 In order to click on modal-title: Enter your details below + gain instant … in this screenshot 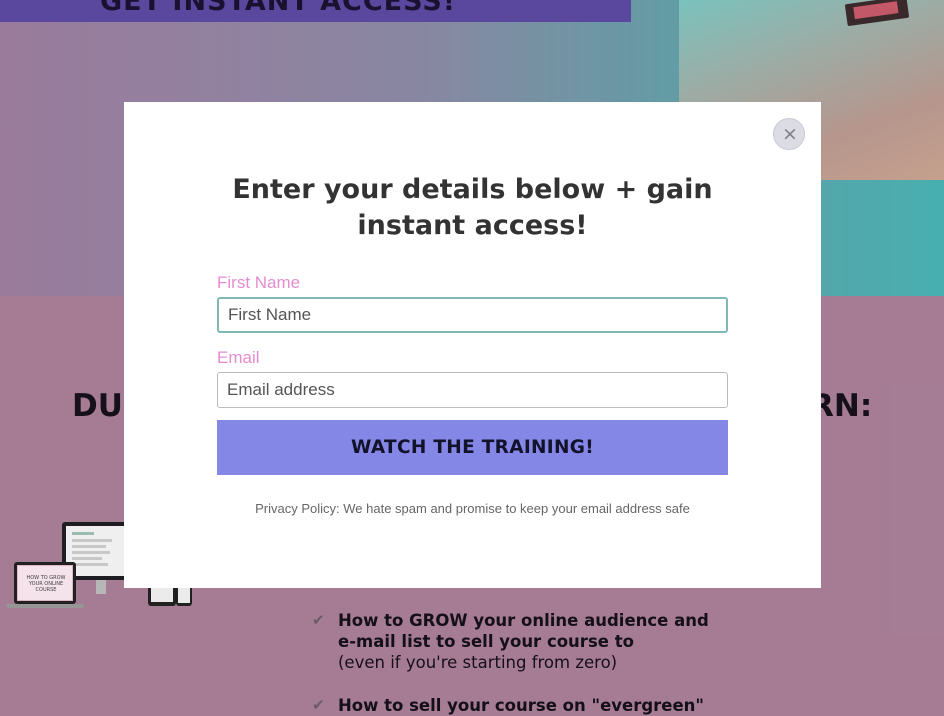, I will do `click(472, 207)`.